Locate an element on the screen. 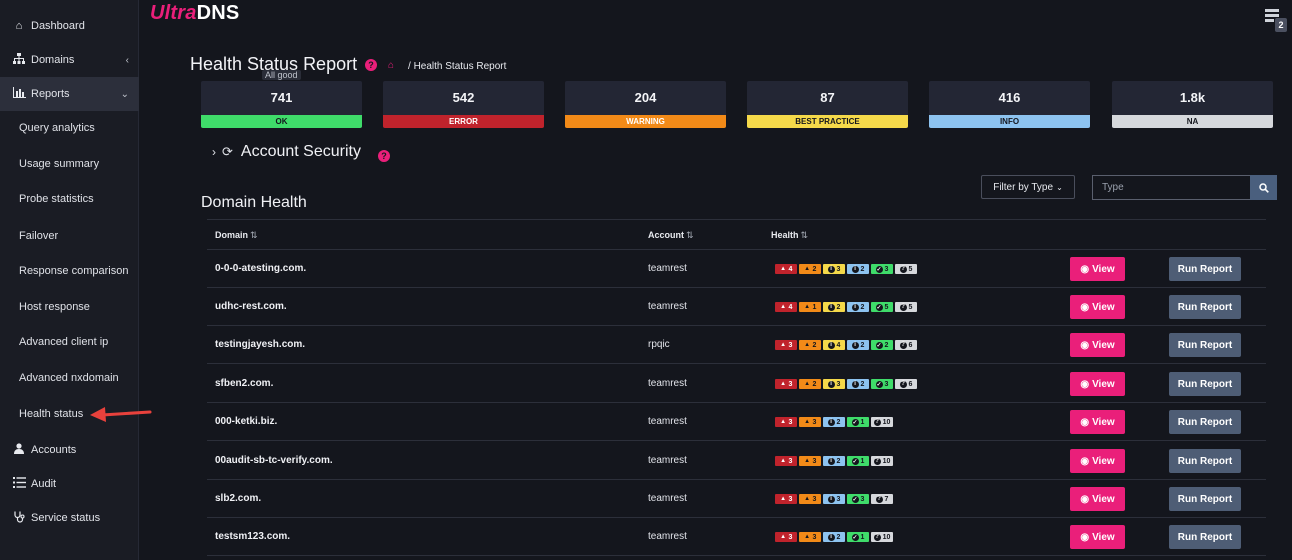  app-logo: UltraDNS is located at coordinates (194, 13).